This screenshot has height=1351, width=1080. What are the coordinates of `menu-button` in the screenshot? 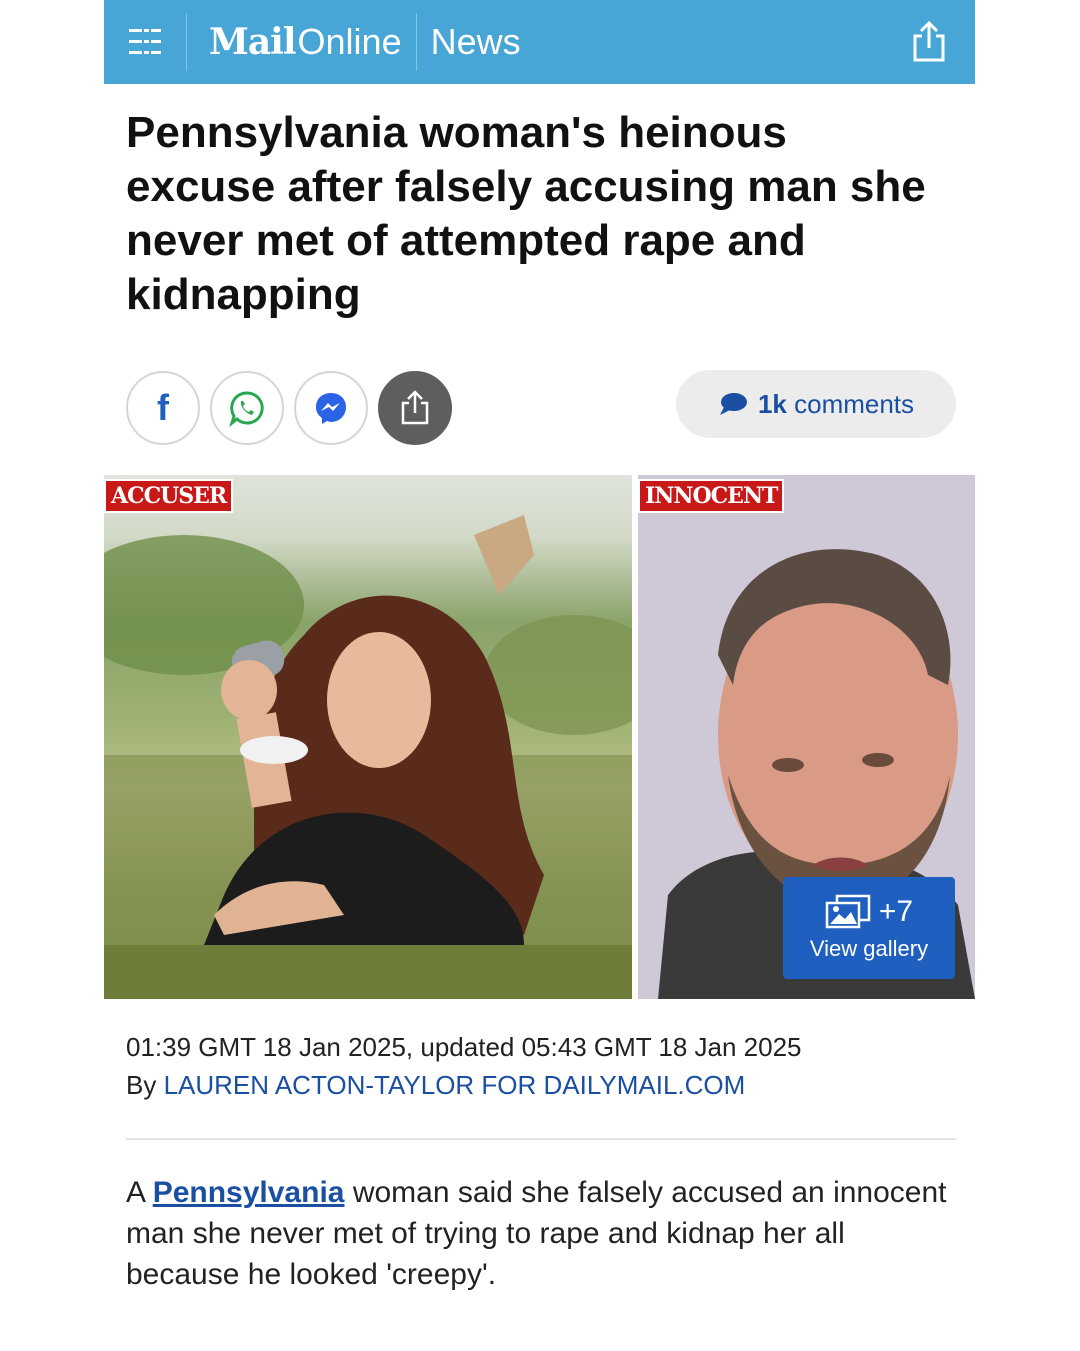 It's located at (145, 42).